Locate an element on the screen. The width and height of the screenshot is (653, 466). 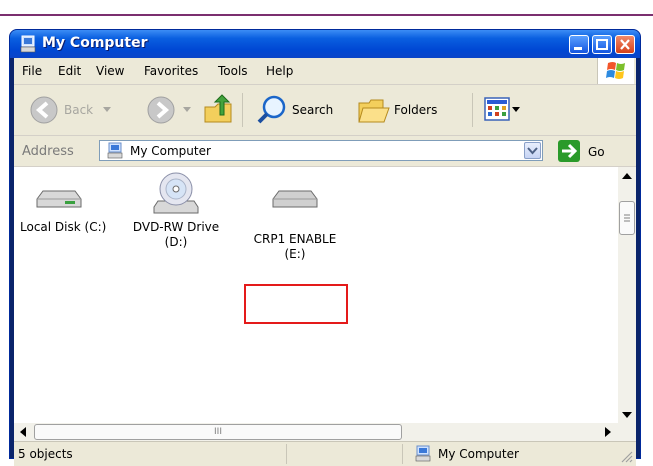
back-button-label: Back is located at coordinates (78, 110).